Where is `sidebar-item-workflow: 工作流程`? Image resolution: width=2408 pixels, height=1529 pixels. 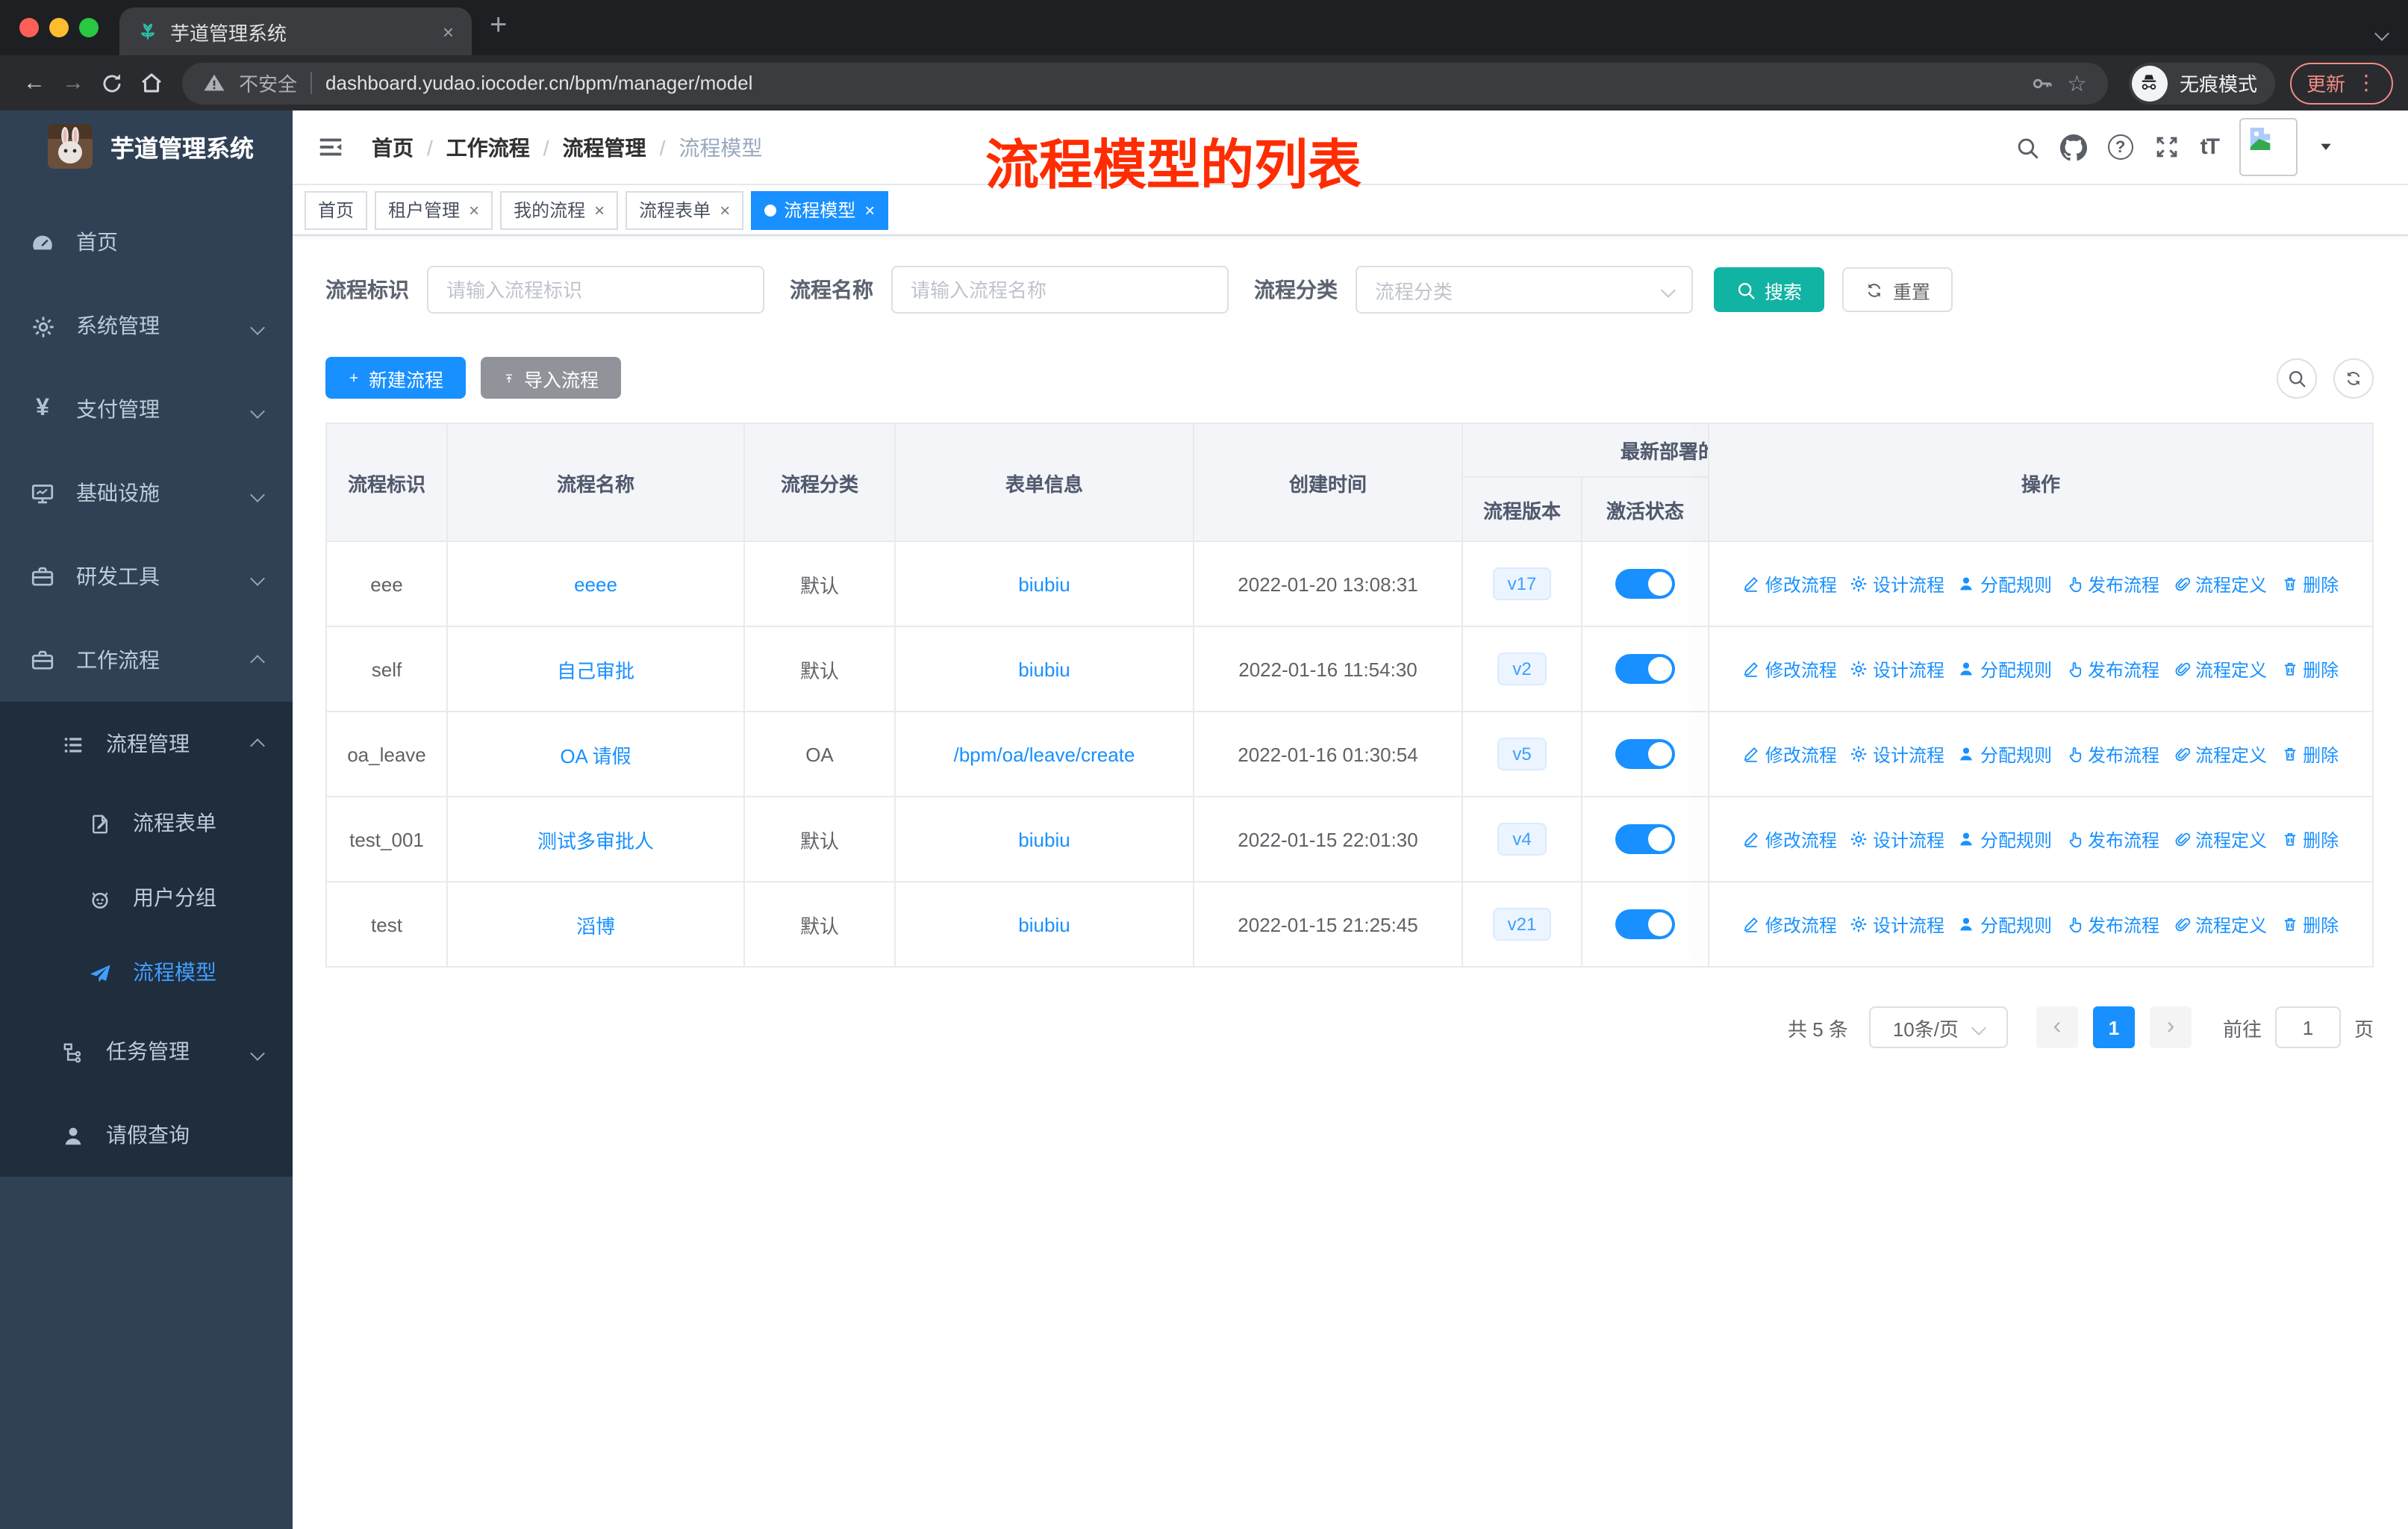
sidebar-item-workflow: 工作流程 is located at coordinates (146, 660).